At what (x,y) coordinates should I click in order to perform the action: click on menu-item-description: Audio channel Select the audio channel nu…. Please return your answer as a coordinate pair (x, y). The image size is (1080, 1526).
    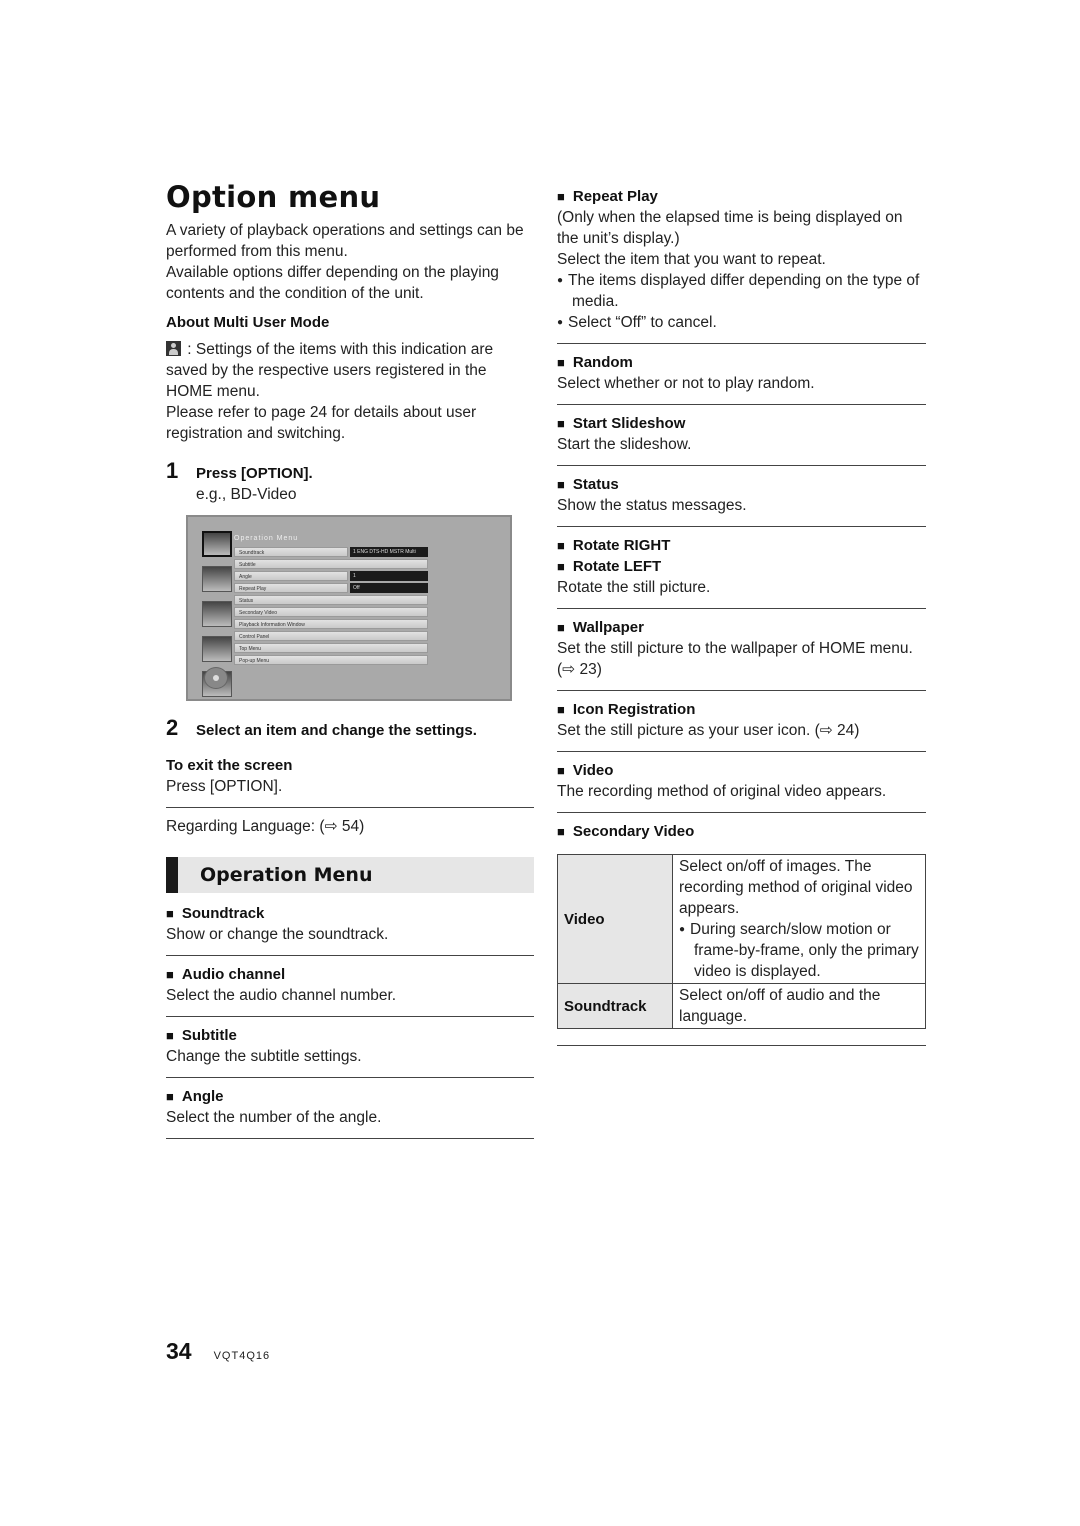
    Looking at the image, I should click on (350, 985).